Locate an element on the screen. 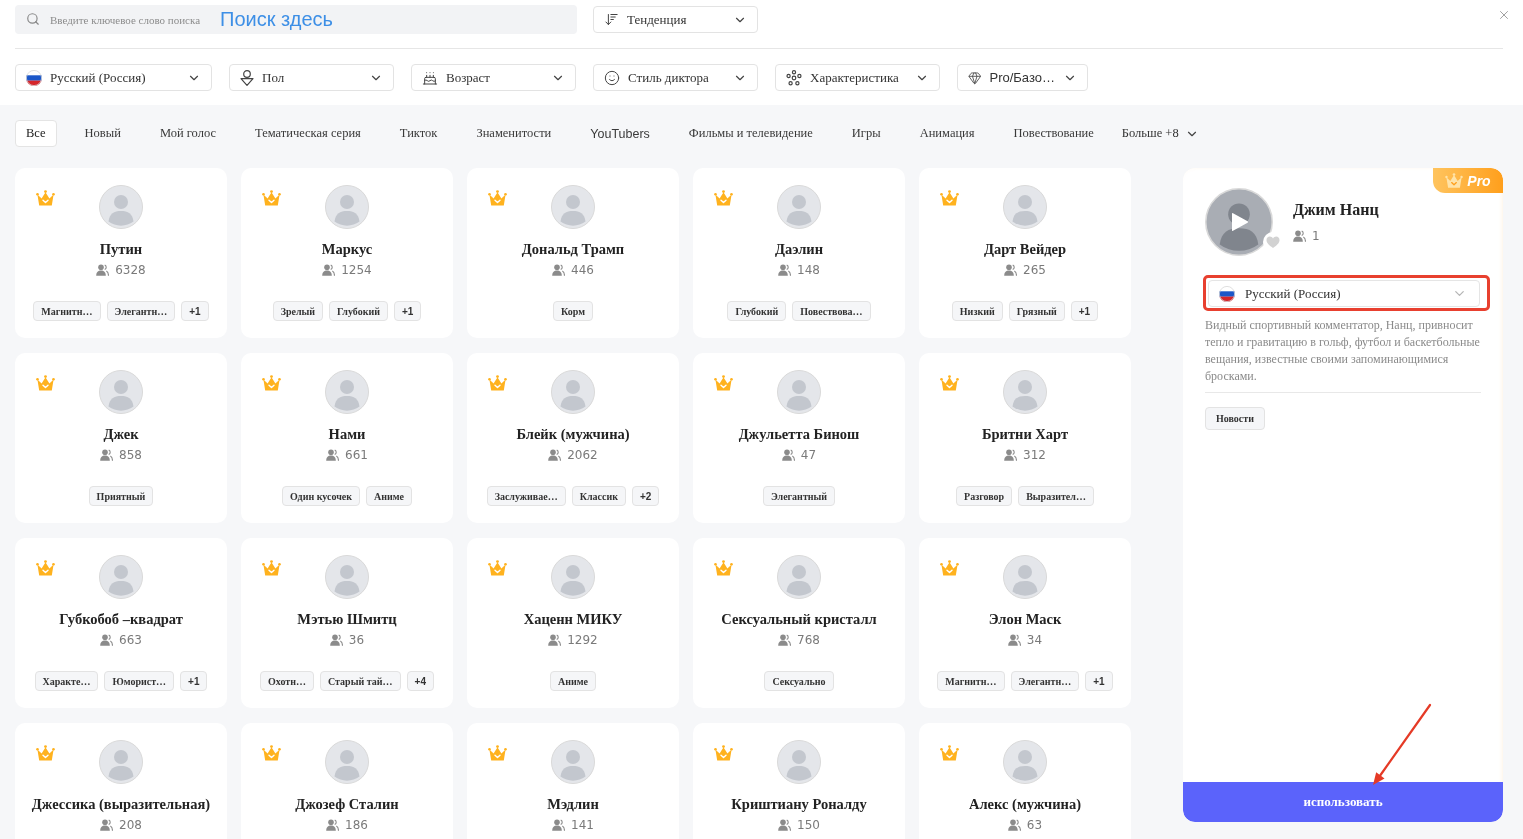 The width and height of the screenshot is (1523, 839). voice-card: Дональд Трамп 446 Корм is located at coordinates (573, 253).